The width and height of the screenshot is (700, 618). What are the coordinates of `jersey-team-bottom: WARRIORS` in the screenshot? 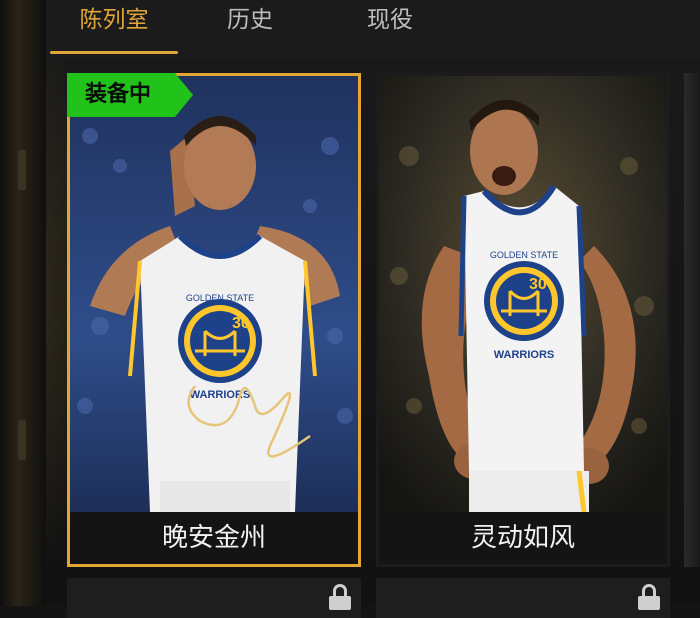 It's located at (524, 355).